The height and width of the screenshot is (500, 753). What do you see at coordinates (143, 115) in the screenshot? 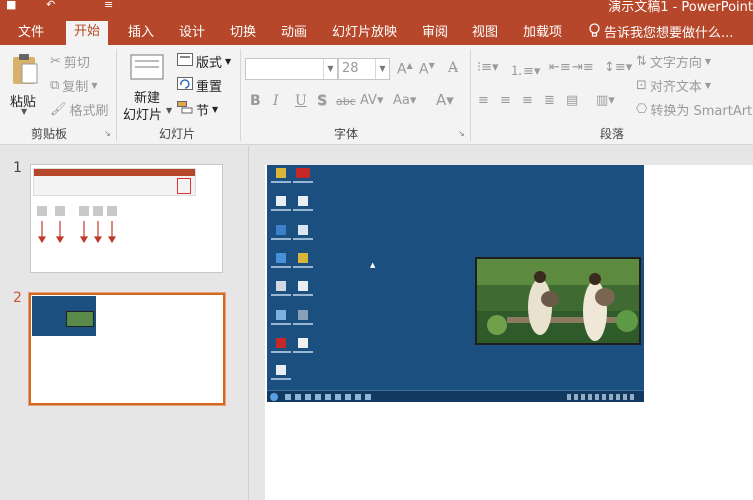
I see `new-slide-label-line2: 幻灯片` at bounding box center [143, 115].